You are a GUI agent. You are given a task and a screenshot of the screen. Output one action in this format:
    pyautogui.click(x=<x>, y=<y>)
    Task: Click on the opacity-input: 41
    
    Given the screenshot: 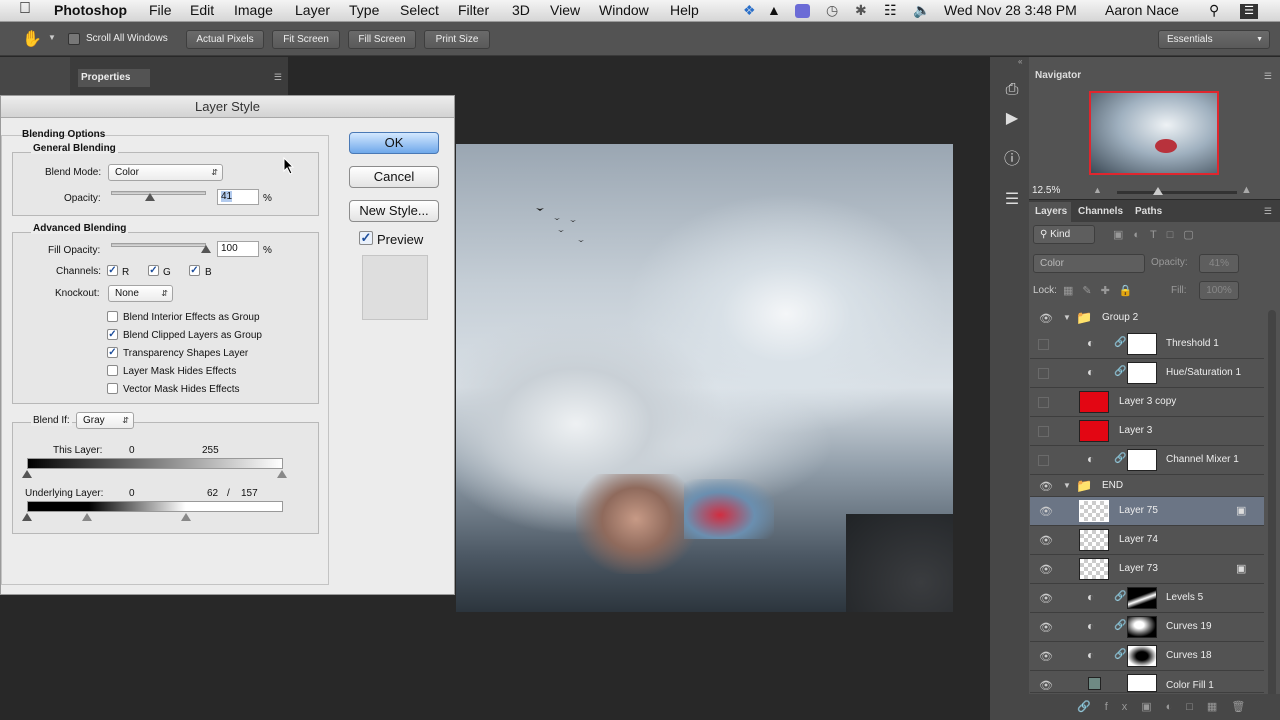 What is the action you would take?
    pyautogui.click(x=238, y=197)
    